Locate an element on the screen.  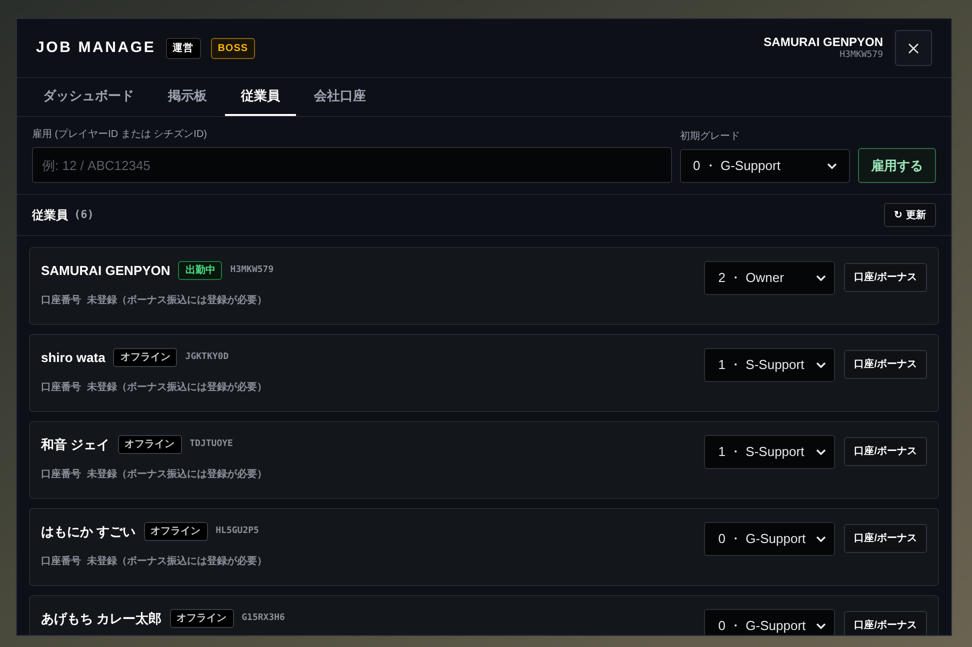
employee-id: HL5GU2P5 is located at coordinates (237, 531).